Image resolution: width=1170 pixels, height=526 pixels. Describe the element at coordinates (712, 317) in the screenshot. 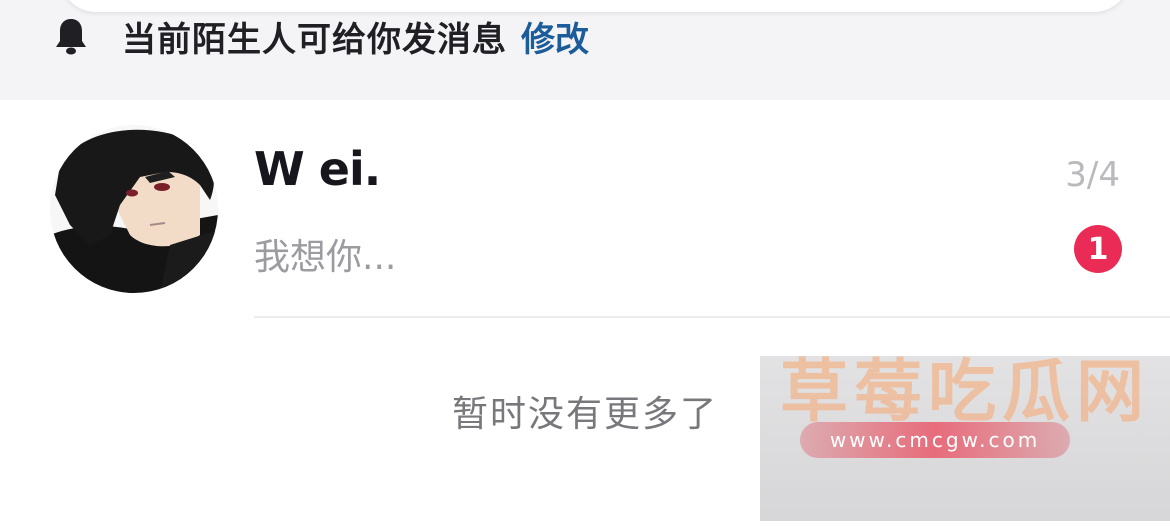

I see `divider` at that location.